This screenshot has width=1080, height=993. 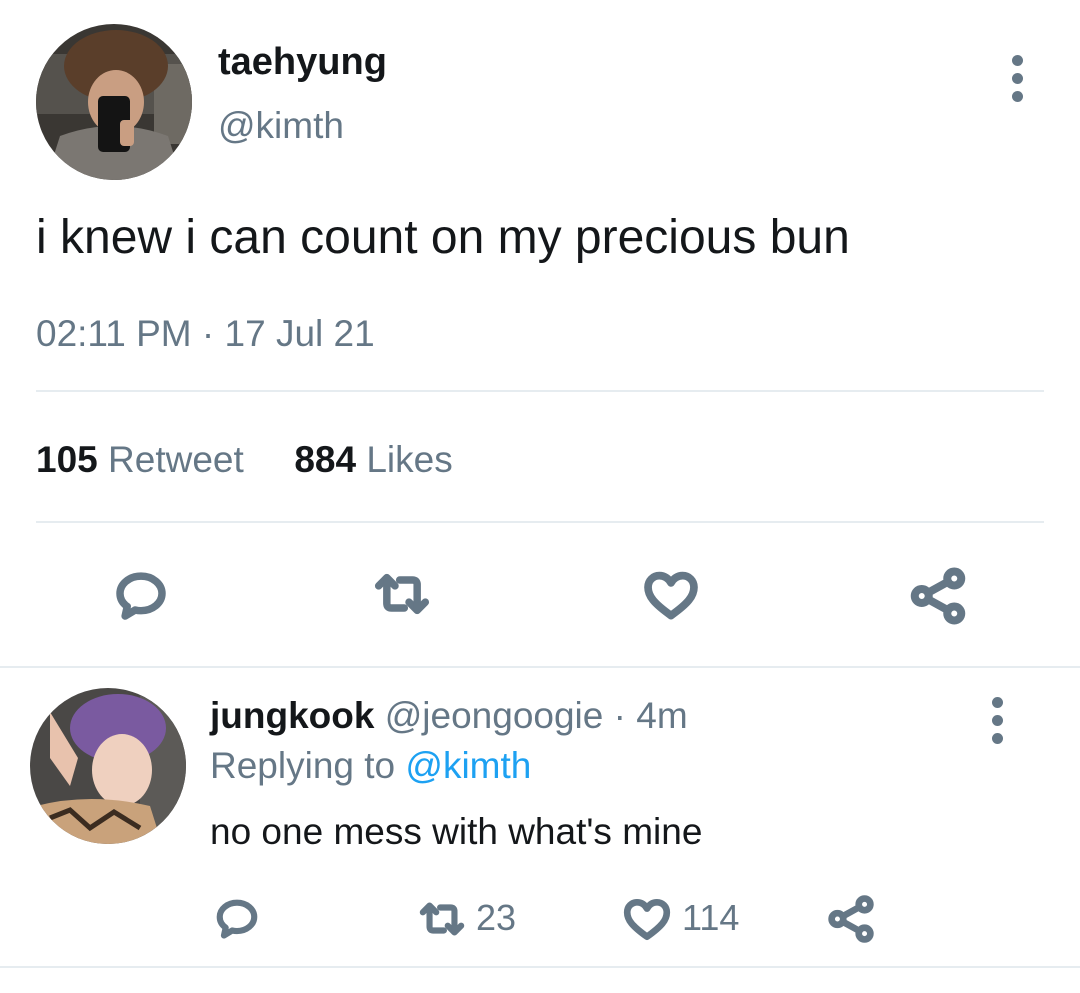 I want to click on retweet-count: 105, so click(x=67, y=459).